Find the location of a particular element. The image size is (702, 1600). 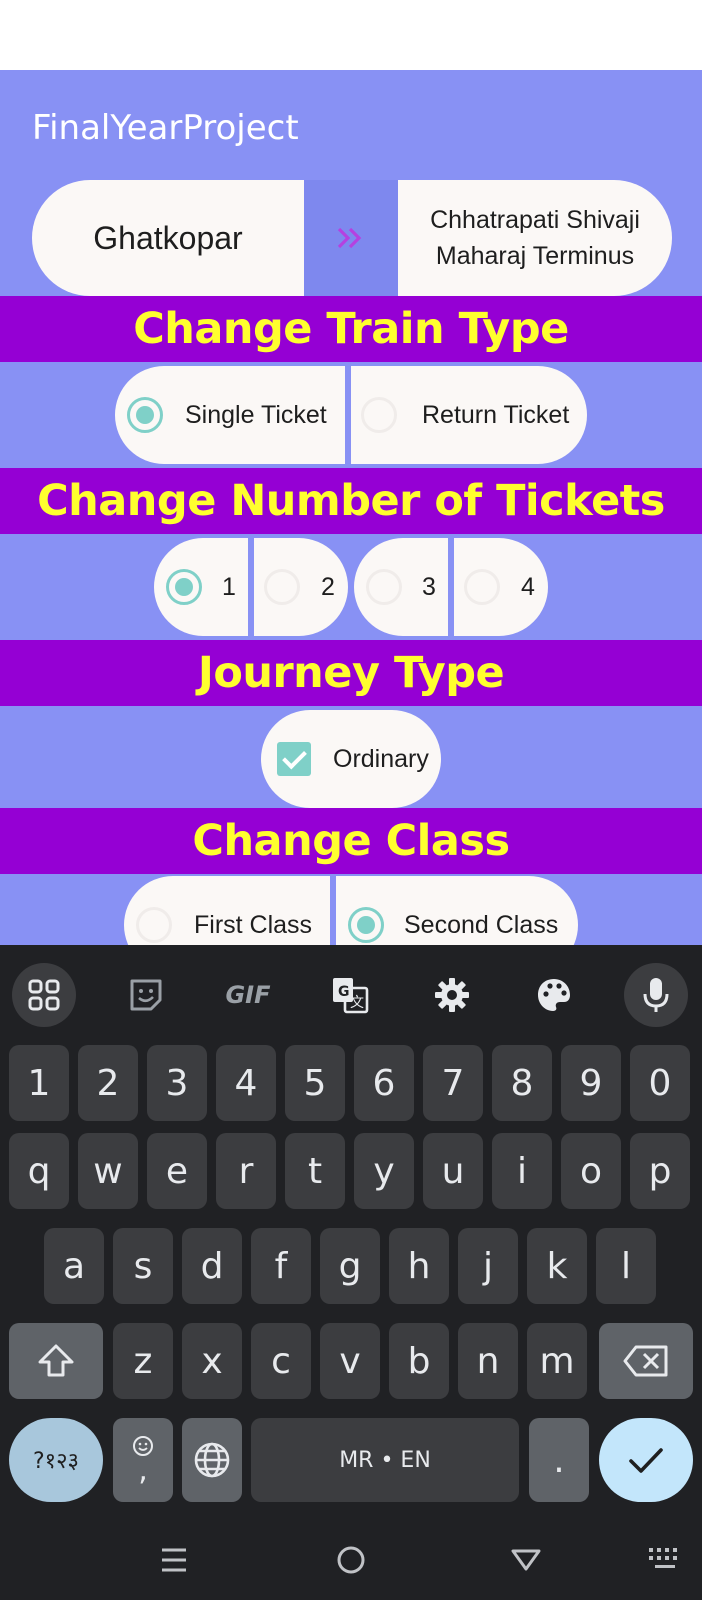

ticket-count-option-1: 1 is located at coordinates (201, 587).